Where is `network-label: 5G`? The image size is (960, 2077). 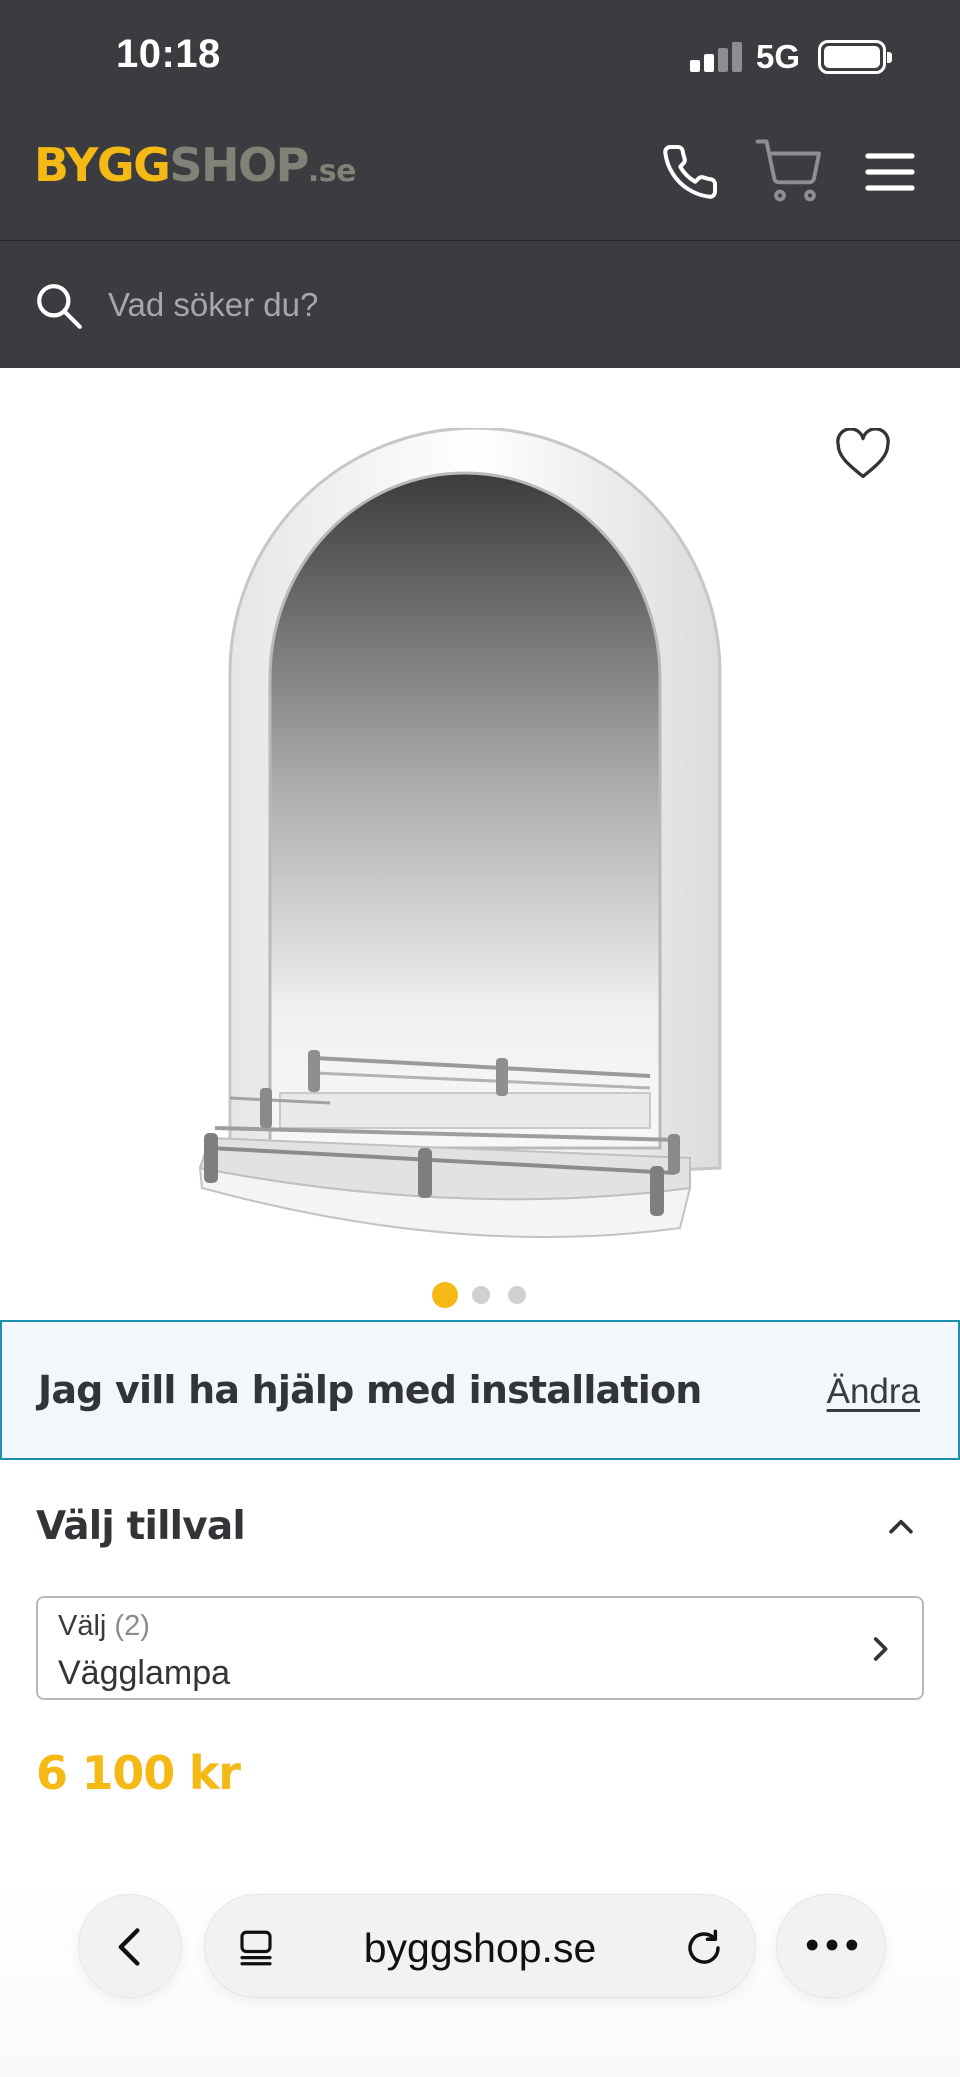
network-label: 5G is located at coordinates (778, 56).